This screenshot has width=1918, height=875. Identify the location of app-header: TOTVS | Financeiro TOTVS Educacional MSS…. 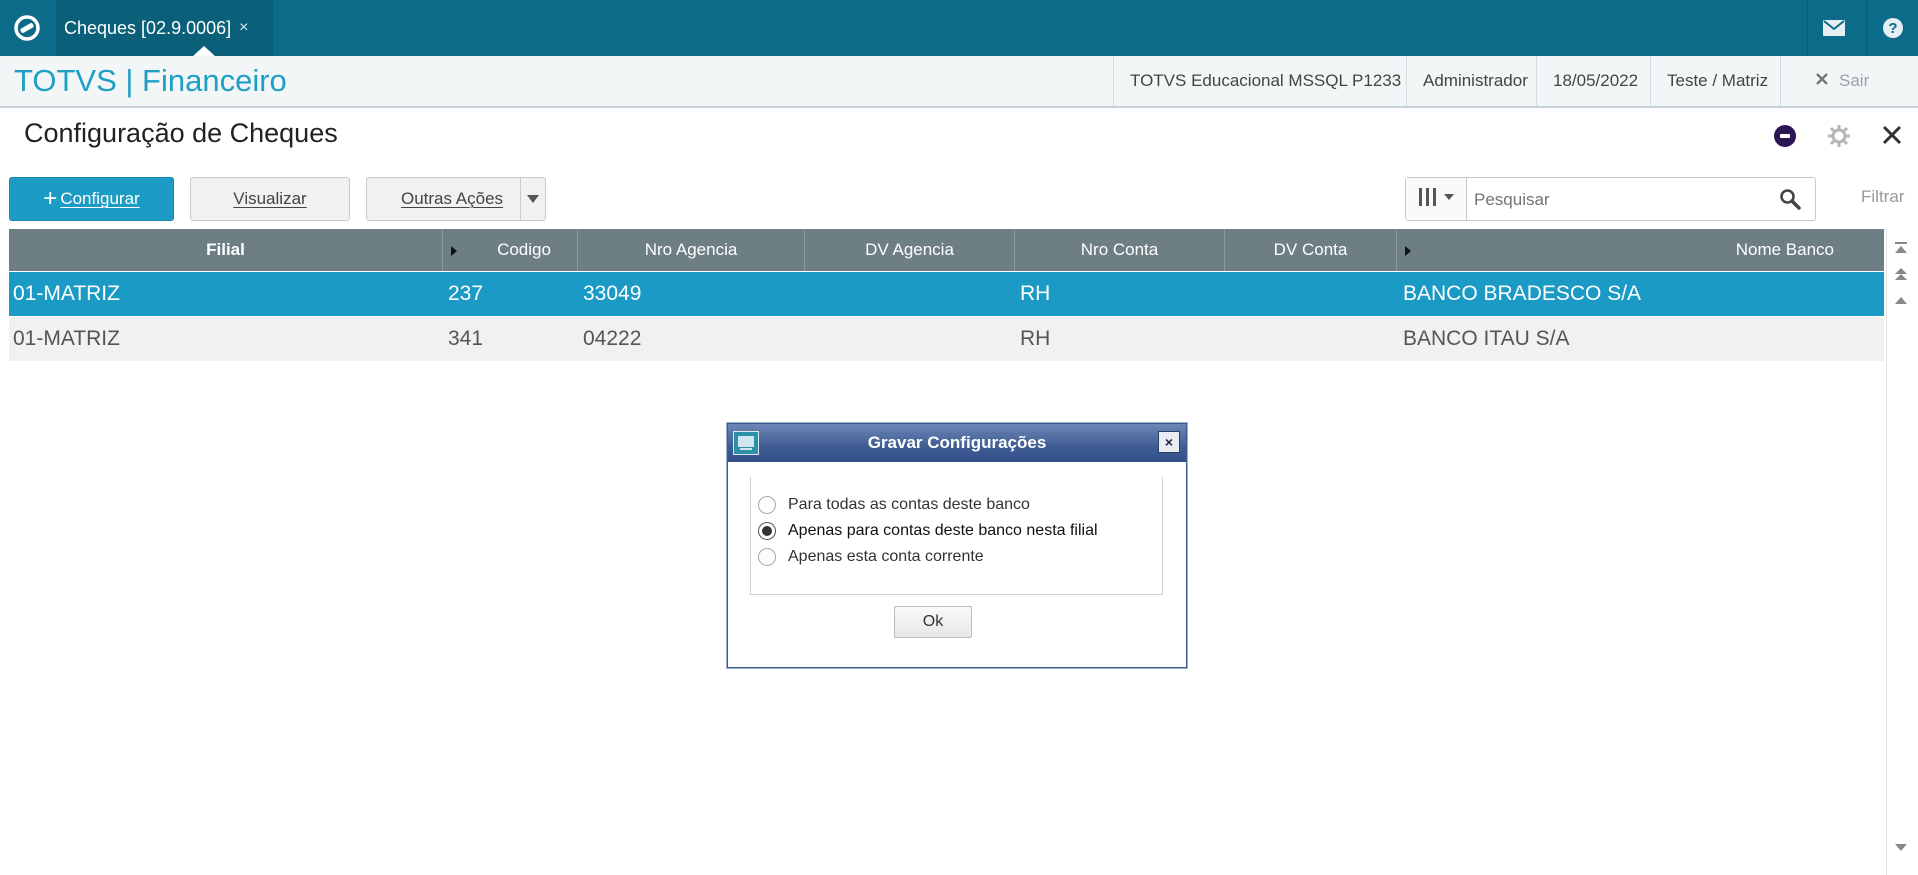
(959, 82).